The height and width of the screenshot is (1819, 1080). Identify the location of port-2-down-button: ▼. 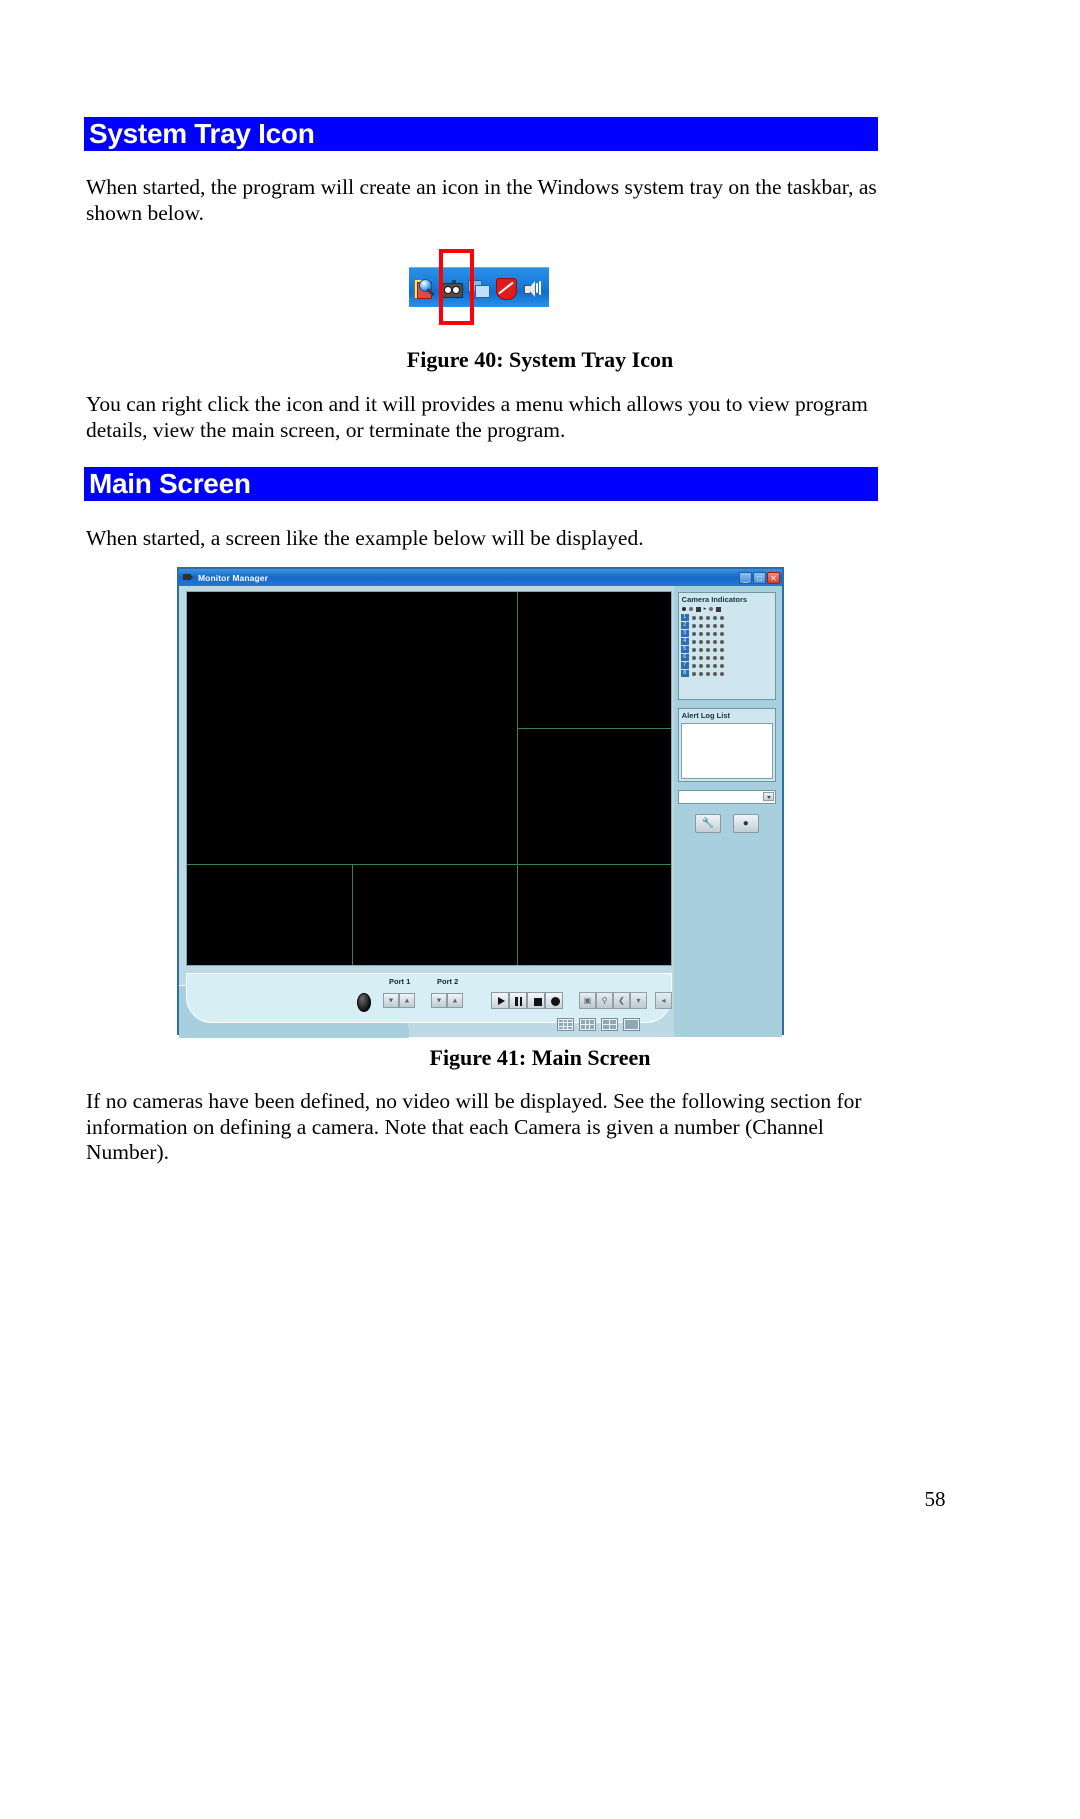
(439, 1000).